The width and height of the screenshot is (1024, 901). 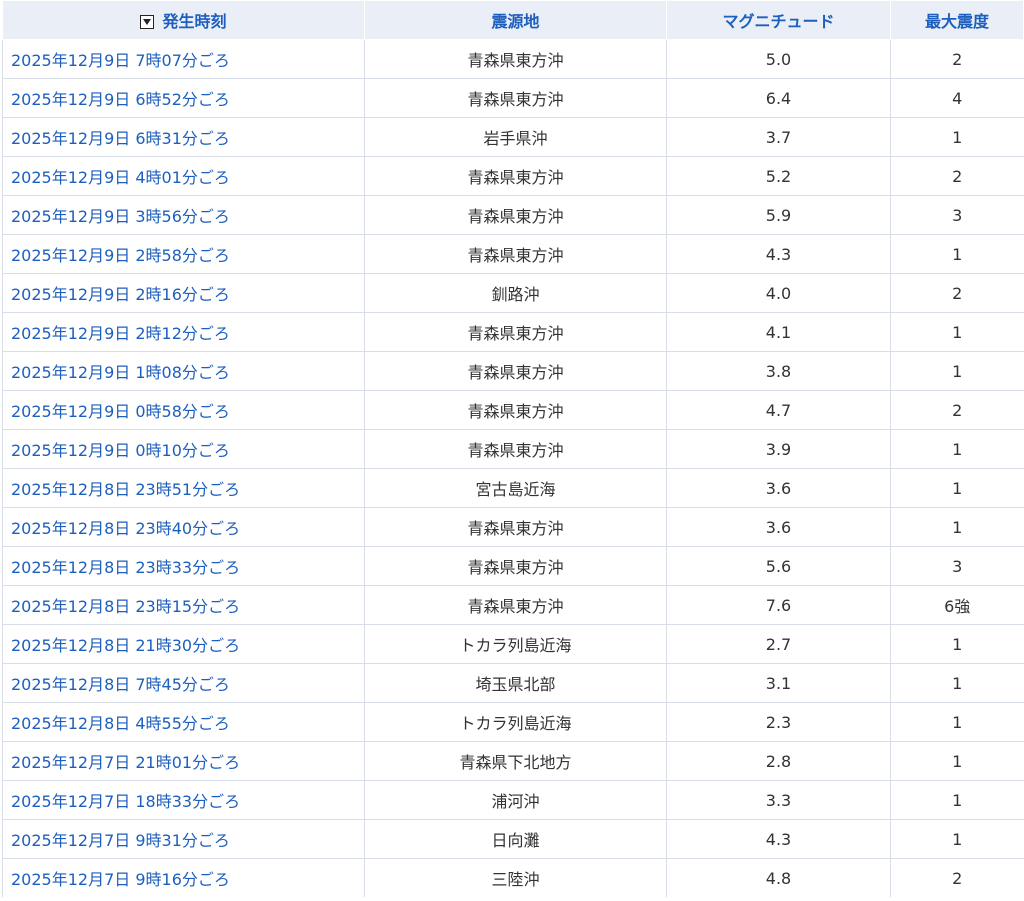 I want to click on earthquake-time-link: 2025年12月7日 18時33分ごろ, so click(x=125, y=801).